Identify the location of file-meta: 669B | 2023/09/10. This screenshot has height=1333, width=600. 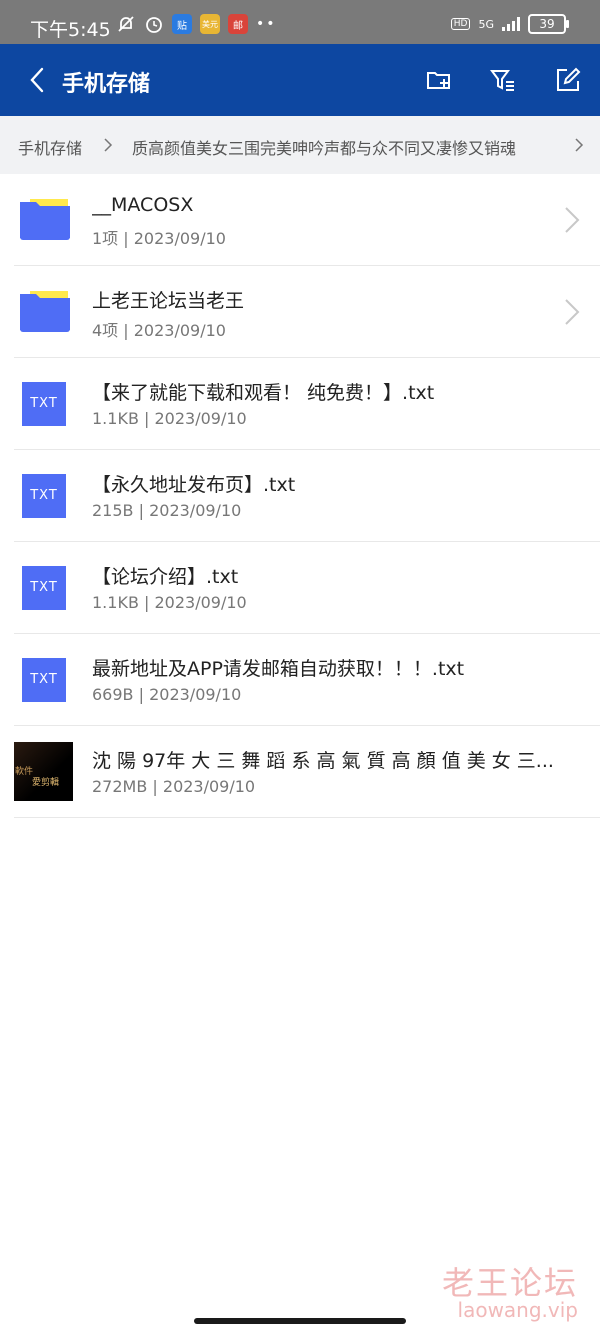
(167, 694).